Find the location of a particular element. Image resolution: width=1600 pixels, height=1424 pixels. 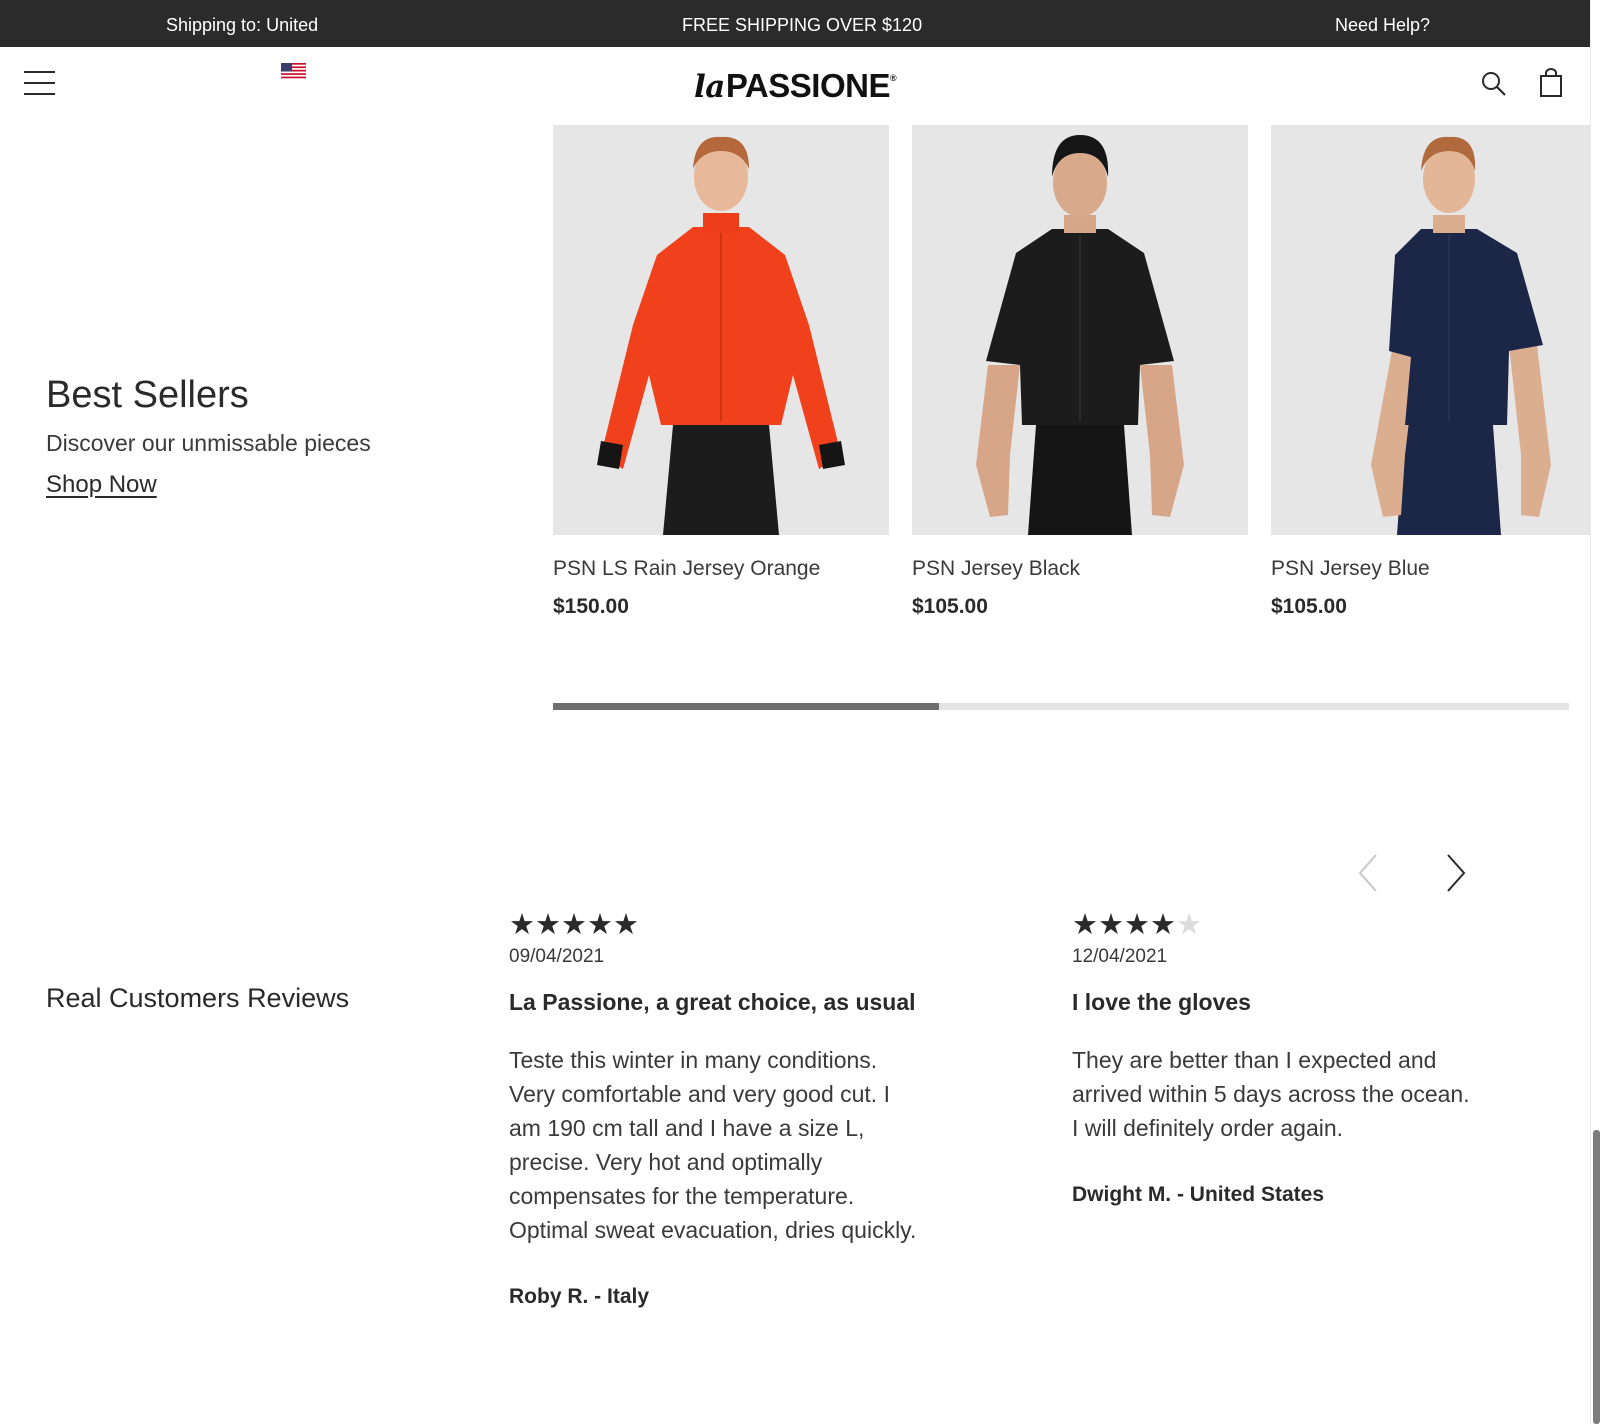

shipping-to-selector: Shipping to: United is located at coordinates (242, 25).